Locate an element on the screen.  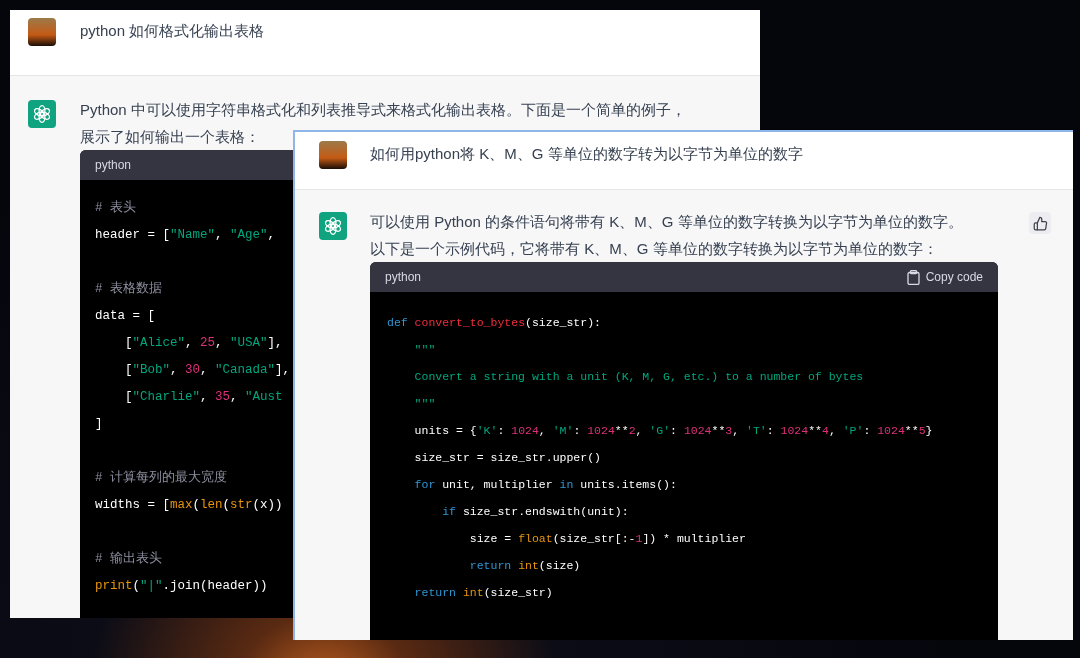
code-line: # 计算每列的最大宽度 is located at coordinates (161, 478).